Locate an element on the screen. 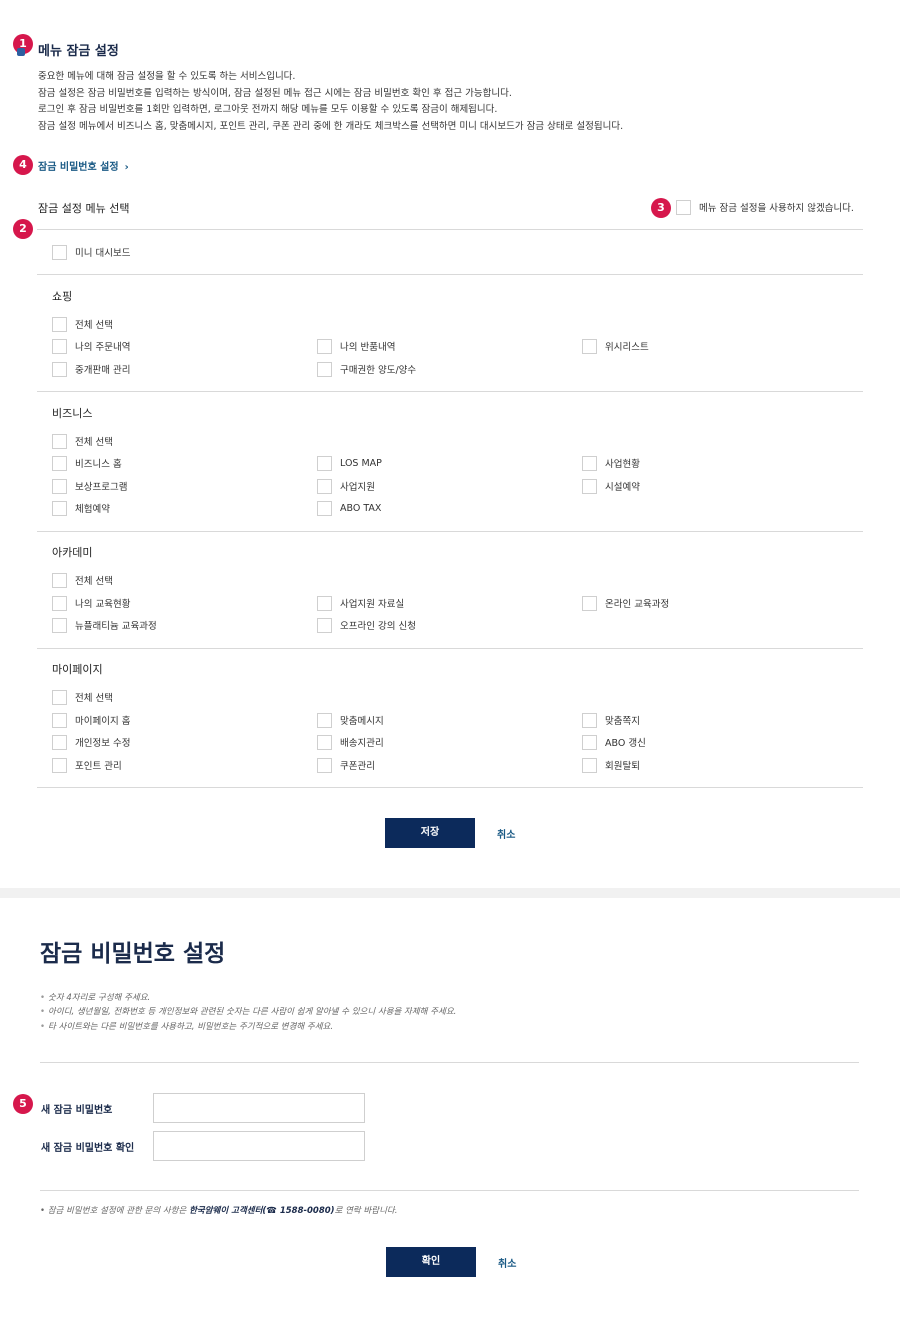  option-label: 나의 교육현황 is located at coordinates (103, 604).